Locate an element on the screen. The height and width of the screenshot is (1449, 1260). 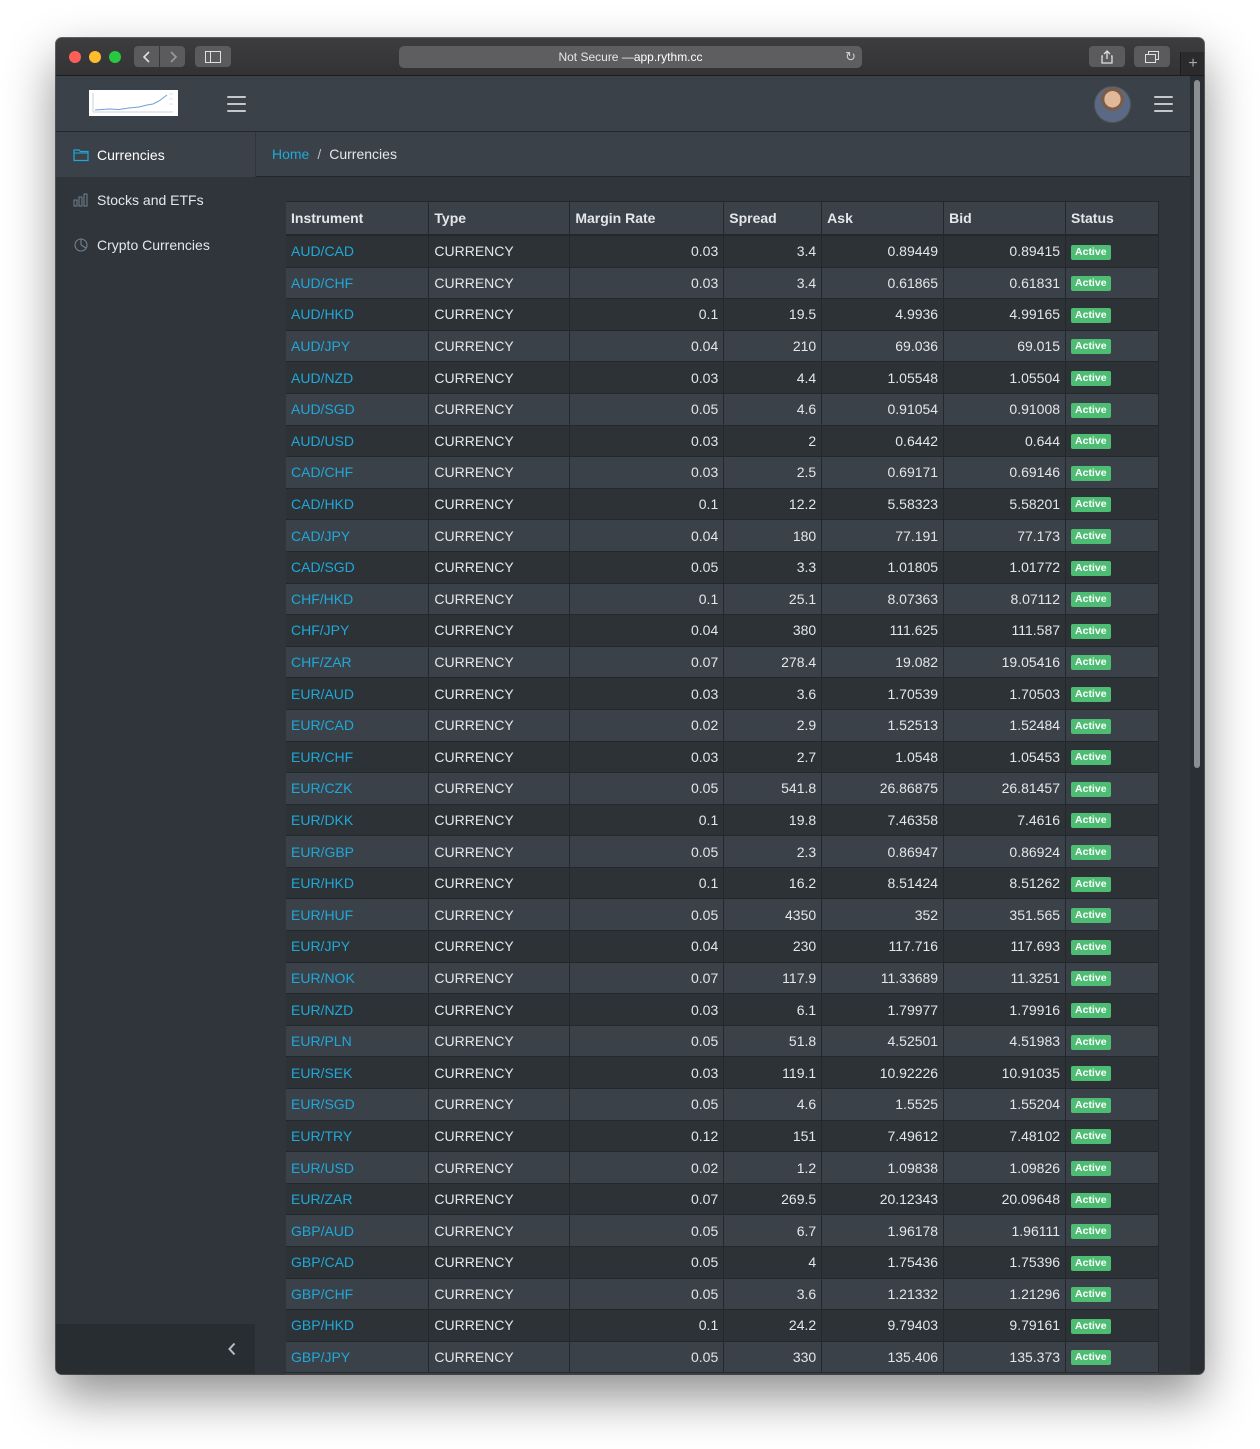
address-bar: Not Secure — app.rythm.cc ↻ is located at coordinates (630, 57).